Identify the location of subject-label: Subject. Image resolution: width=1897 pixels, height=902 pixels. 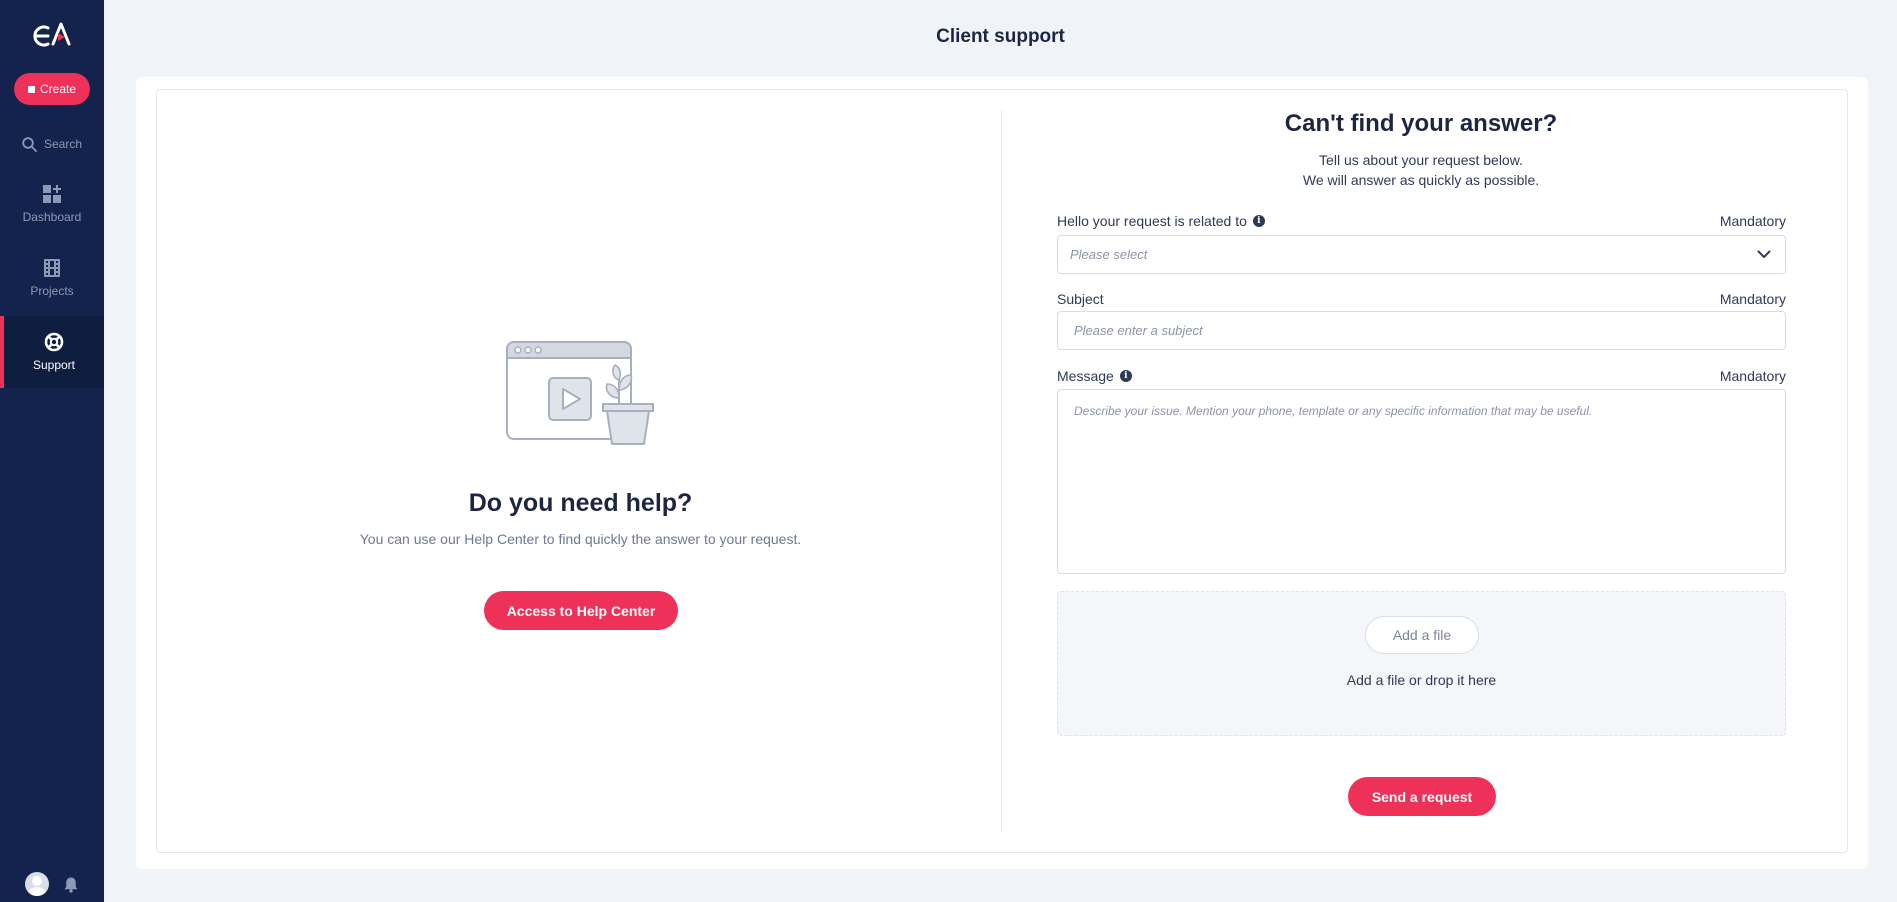
(1080, 299).